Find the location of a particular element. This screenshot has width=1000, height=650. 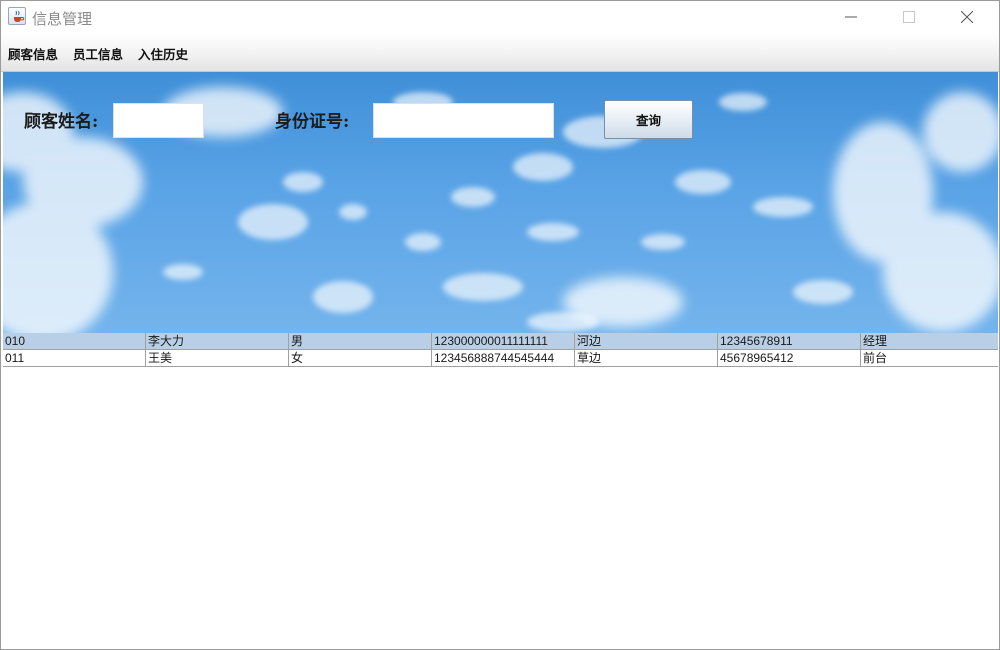

table-cell: 123000000011111111 is located at coordinates (503, 341).